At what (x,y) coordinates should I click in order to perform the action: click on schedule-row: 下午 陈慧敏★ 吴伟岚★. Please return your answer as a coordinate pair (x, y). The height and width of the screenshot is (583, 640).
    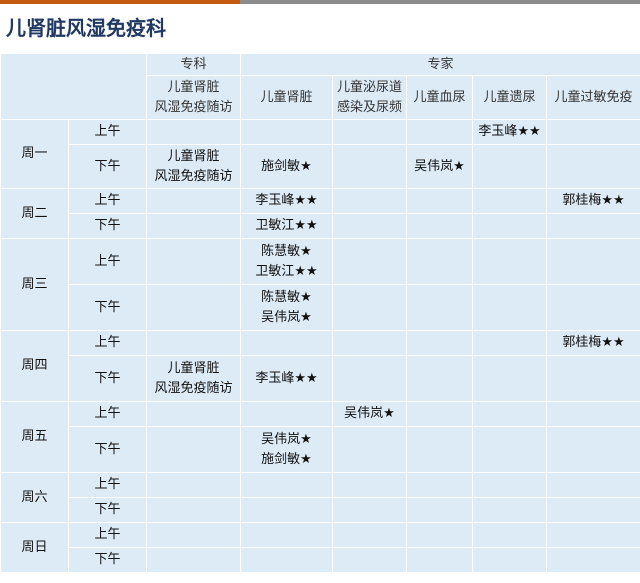
    Looking at the image, I should click on (320, 307).